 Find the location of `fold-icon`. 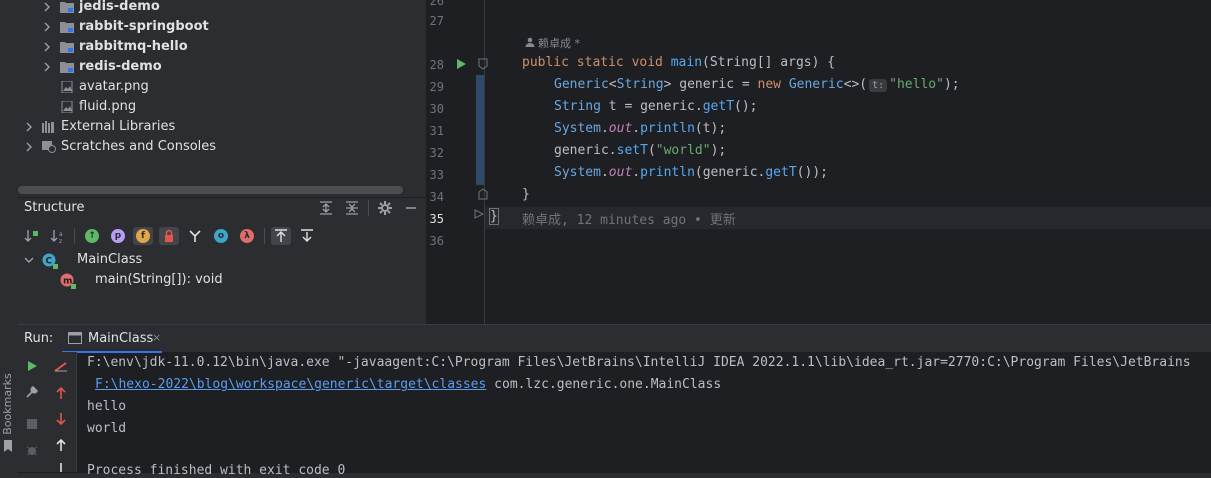

fold-icon is located at coordinates (483, 64).